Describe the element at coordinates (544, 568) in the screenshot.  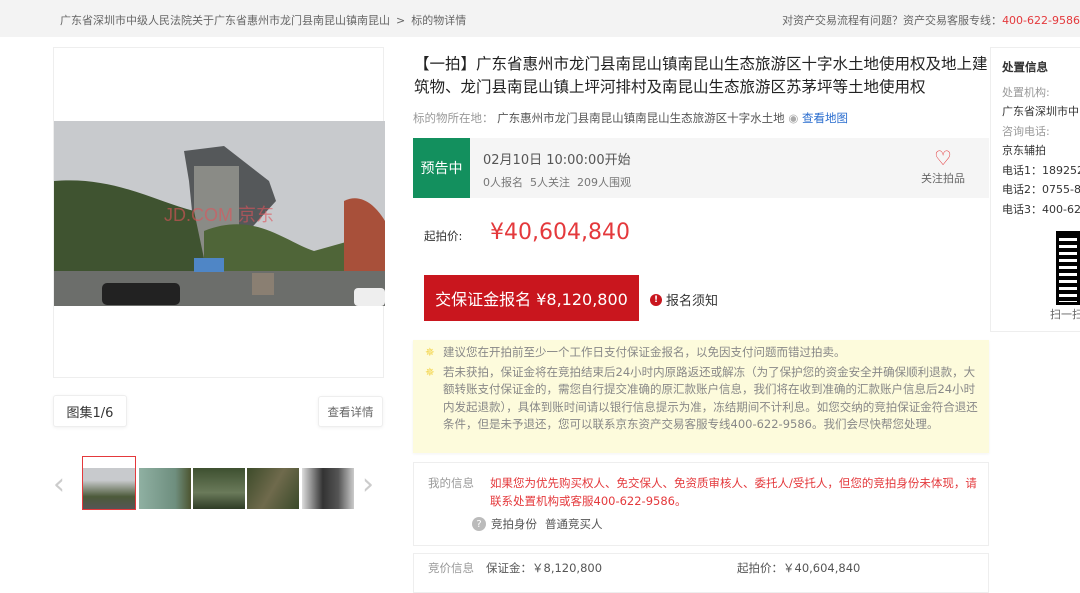
I see `deposit-value: 保证金：￥8,120,800` at that location.